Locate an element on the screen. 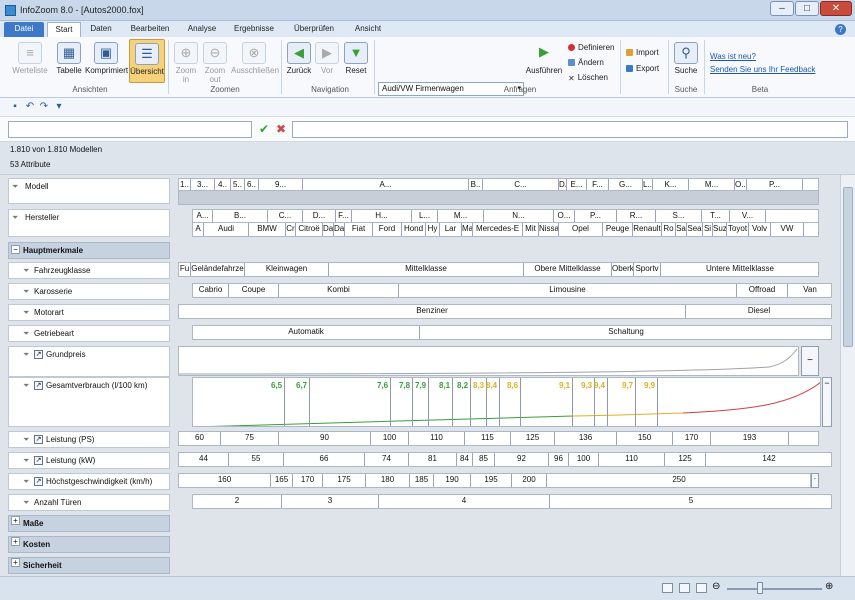 The image size is (855, 600). hoechstgeschwindigkeit-cell: 160 is located at coordinates (225, 480).